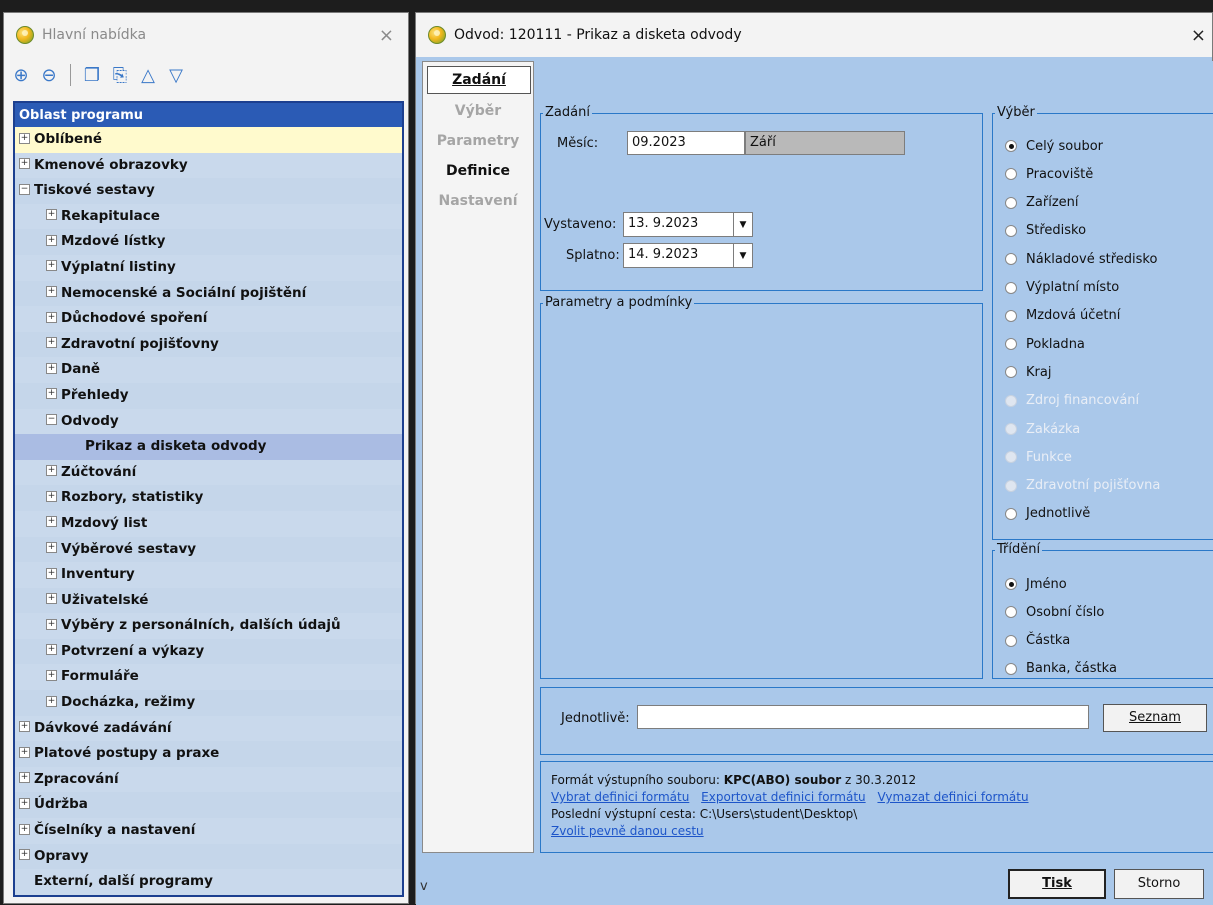 The image size is (1213, 905). I want to click on tree-item: + Formuláře, so click(208, 677).